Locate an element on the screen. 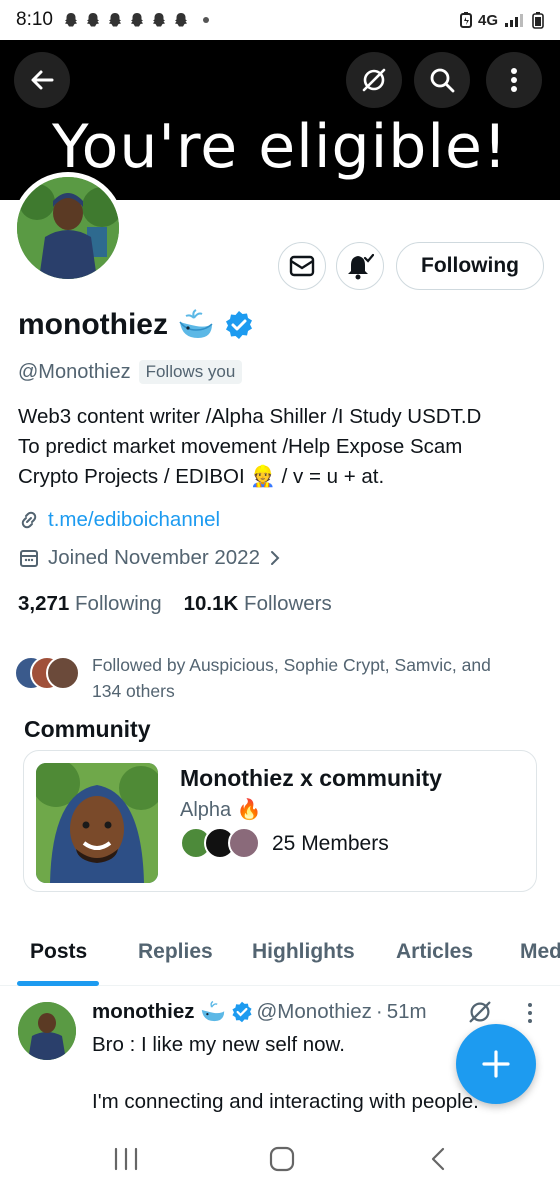  compose-button is located at coordinates (496, 1064).